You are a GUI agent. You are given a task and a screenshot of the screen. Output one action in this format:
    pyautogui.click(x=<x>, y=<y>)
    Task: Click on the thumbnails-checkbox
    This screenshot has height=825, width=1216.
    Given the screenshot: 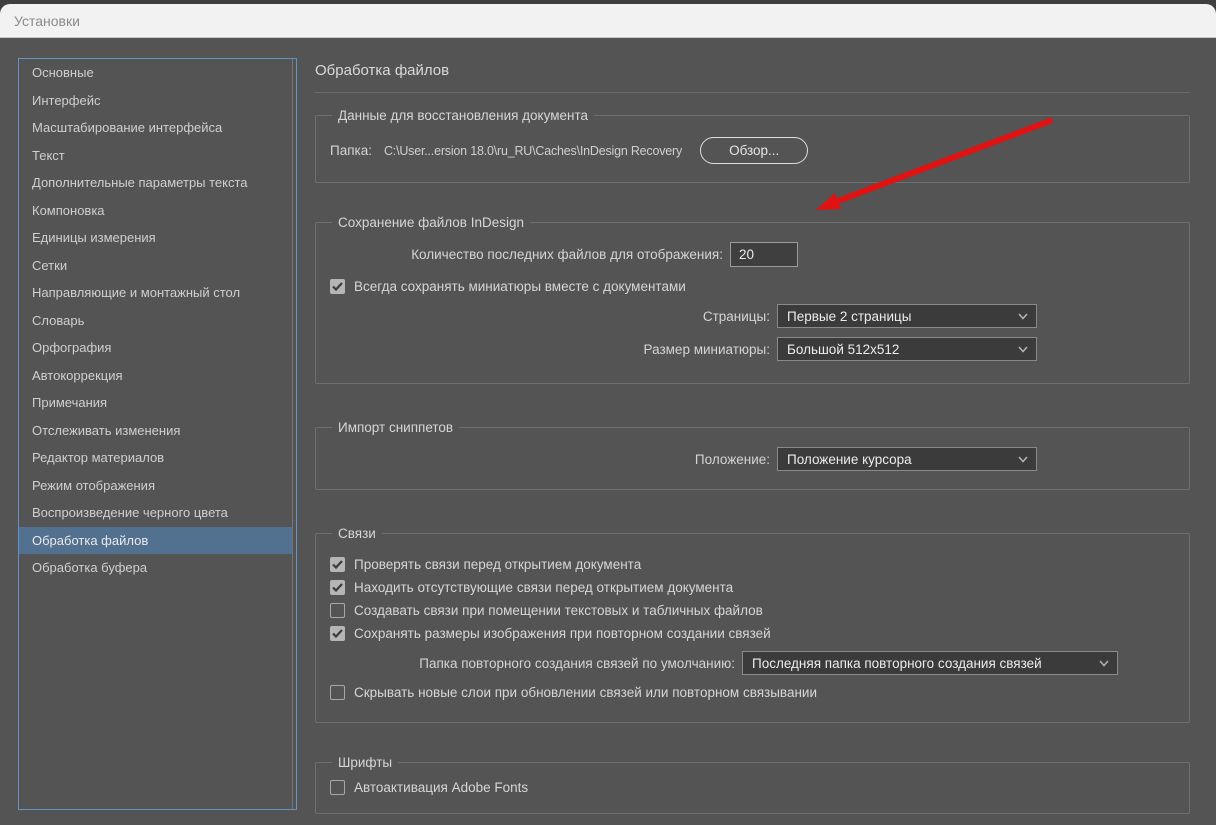 What is the action you would take?
    pyautogui.click(x=337, y=286)
    